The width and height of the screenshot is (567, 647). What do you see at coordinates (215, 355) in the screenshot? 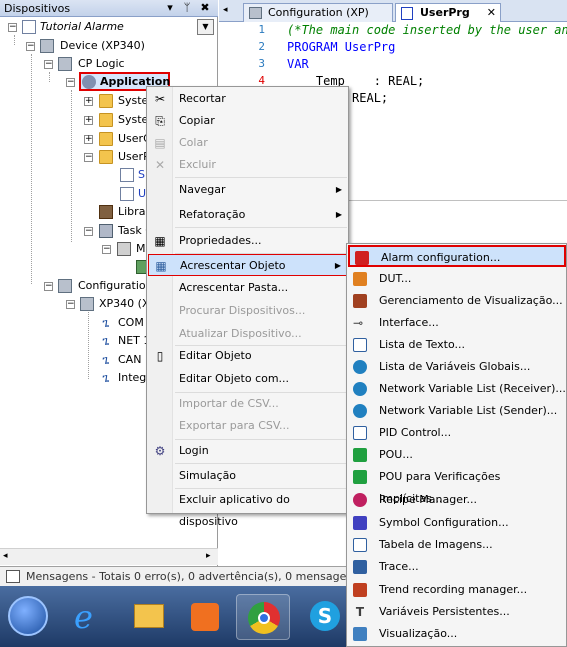
I see `menu-item-label: Editar Objeto` at bounding box center [215, 355].